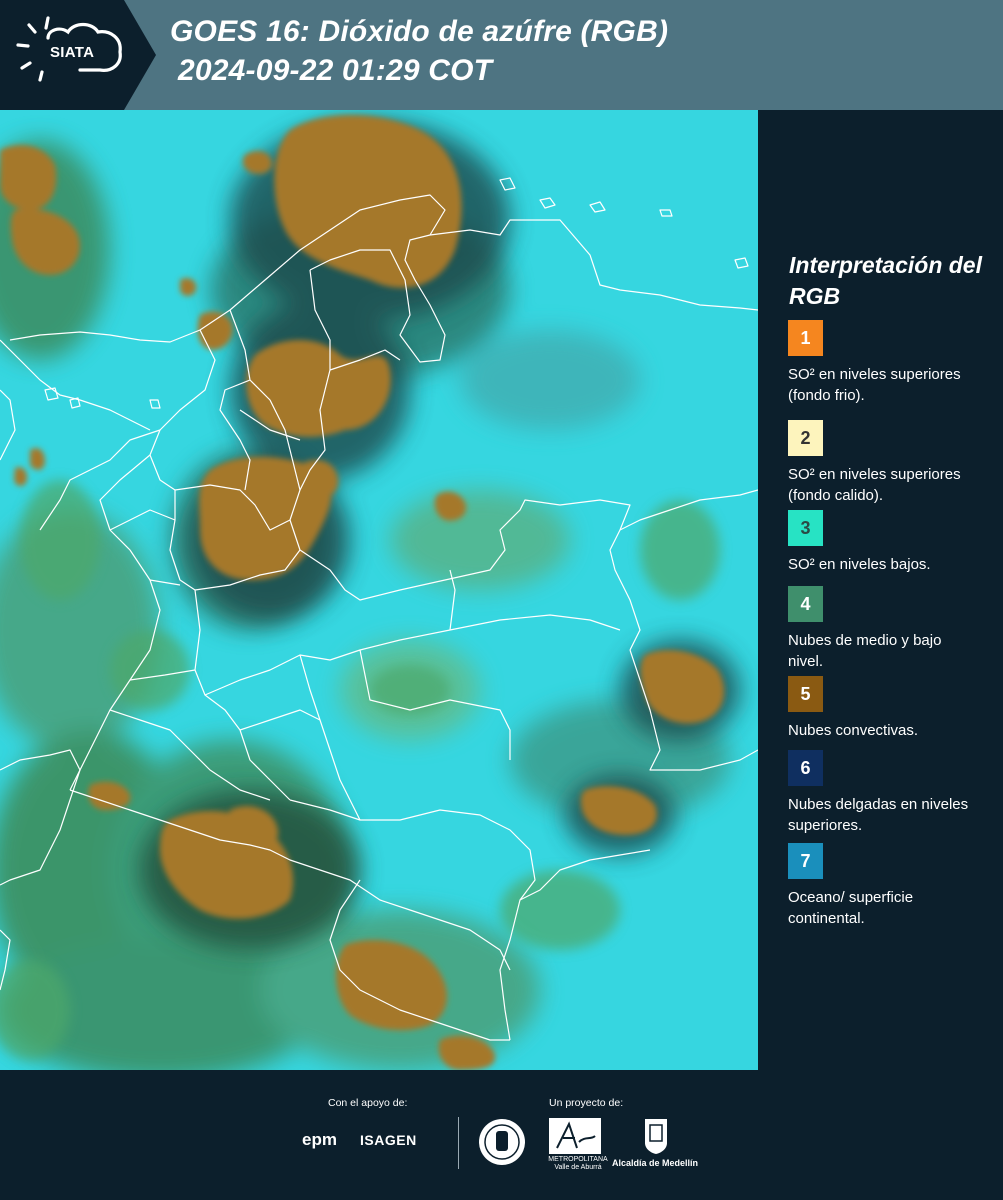  Describe the element at coordinates (335, 70) in the screenshot. I see `page-timestamp: 2024-09-22 01:29 COT` at that location.